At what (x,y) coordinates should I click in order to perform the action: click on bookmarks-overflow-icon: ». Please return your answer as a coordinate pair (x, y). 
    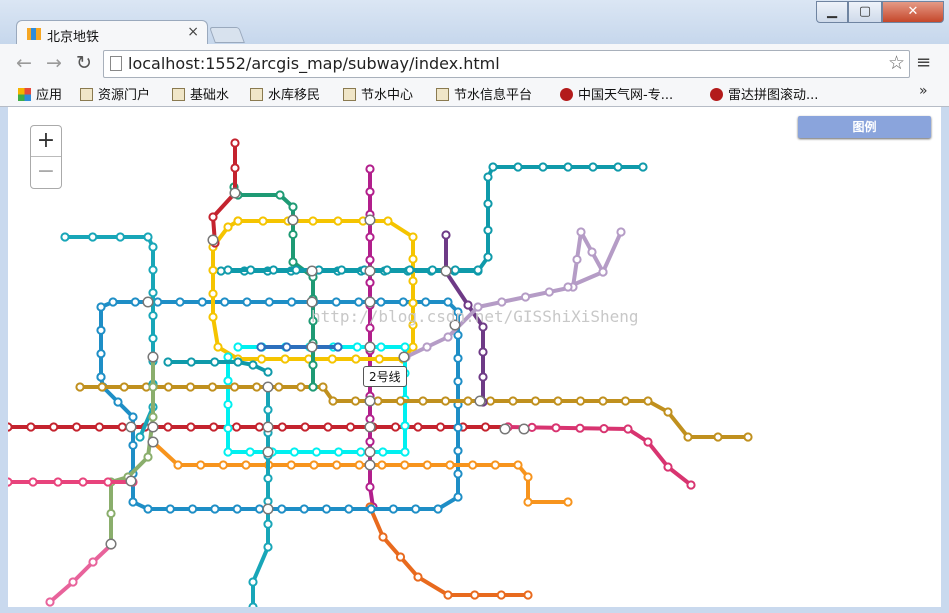
    Looking at the image, I should click on (923, 91).